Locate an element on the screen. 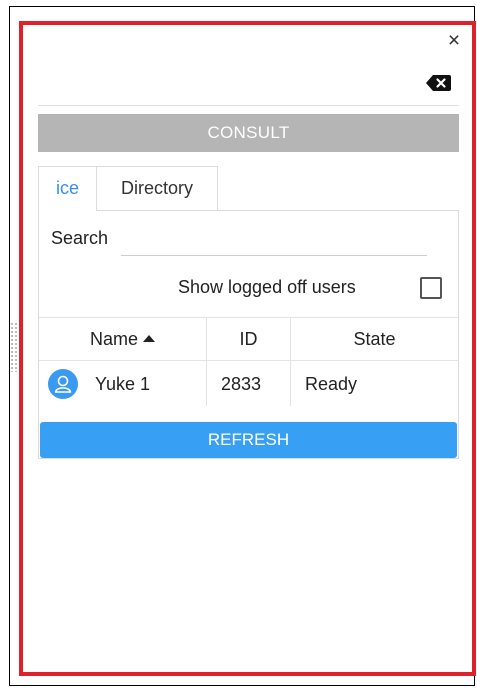 The width and height of the screenshot is (477, 688). cell-name: Yuke 1 is located at coordinates (123, 384).